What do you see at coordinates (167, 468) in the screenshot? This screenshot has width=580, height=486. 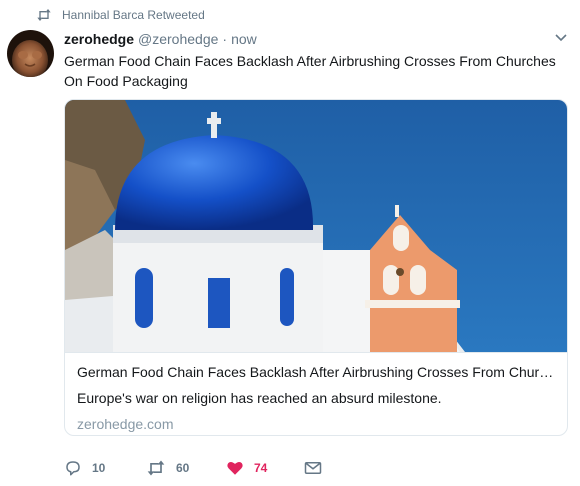 I see `retweet-button: 60` at bounding box center [167, 468].